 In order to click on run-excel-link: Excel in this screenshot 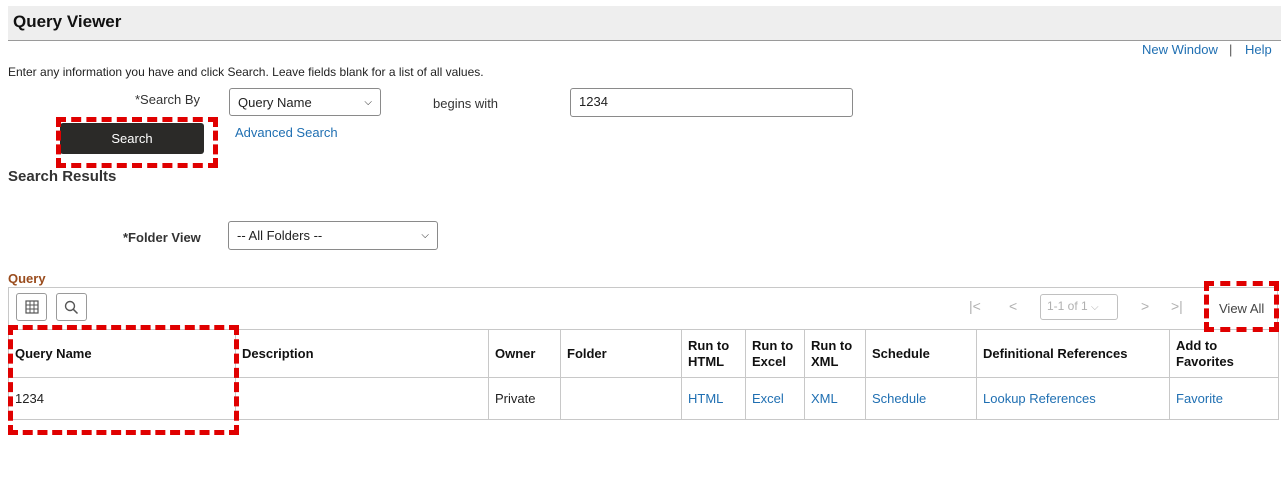, I will do `click(768, 398)`.